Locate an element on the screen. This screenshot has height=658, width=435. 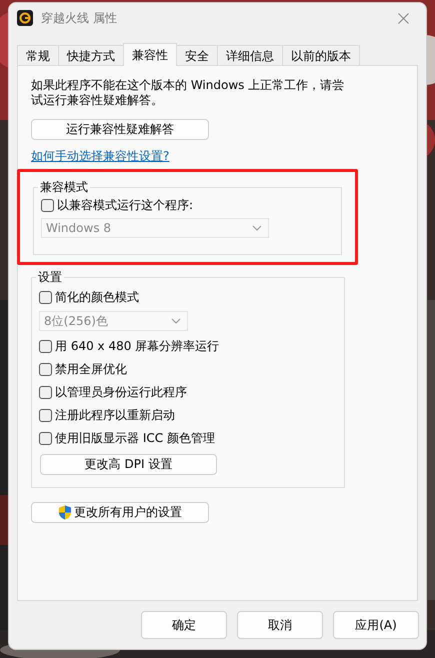
dialog-button: 确定 is located at coordinates (184, 625).